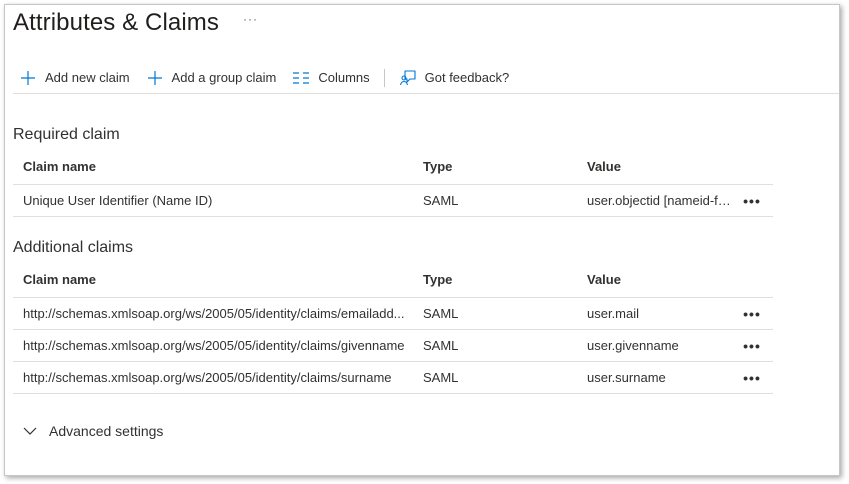 This screenshot has height=484, width=849. I want to click on feedback-label: Got feedback?, so click(467, 77).